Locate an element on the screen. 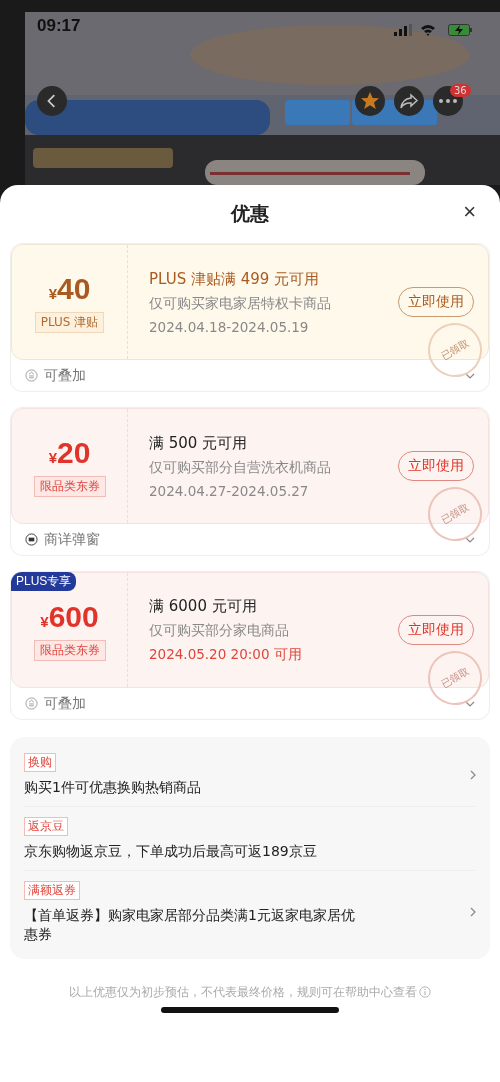  plus-badge: PLUS专享 is located at coordinates (44, 581).